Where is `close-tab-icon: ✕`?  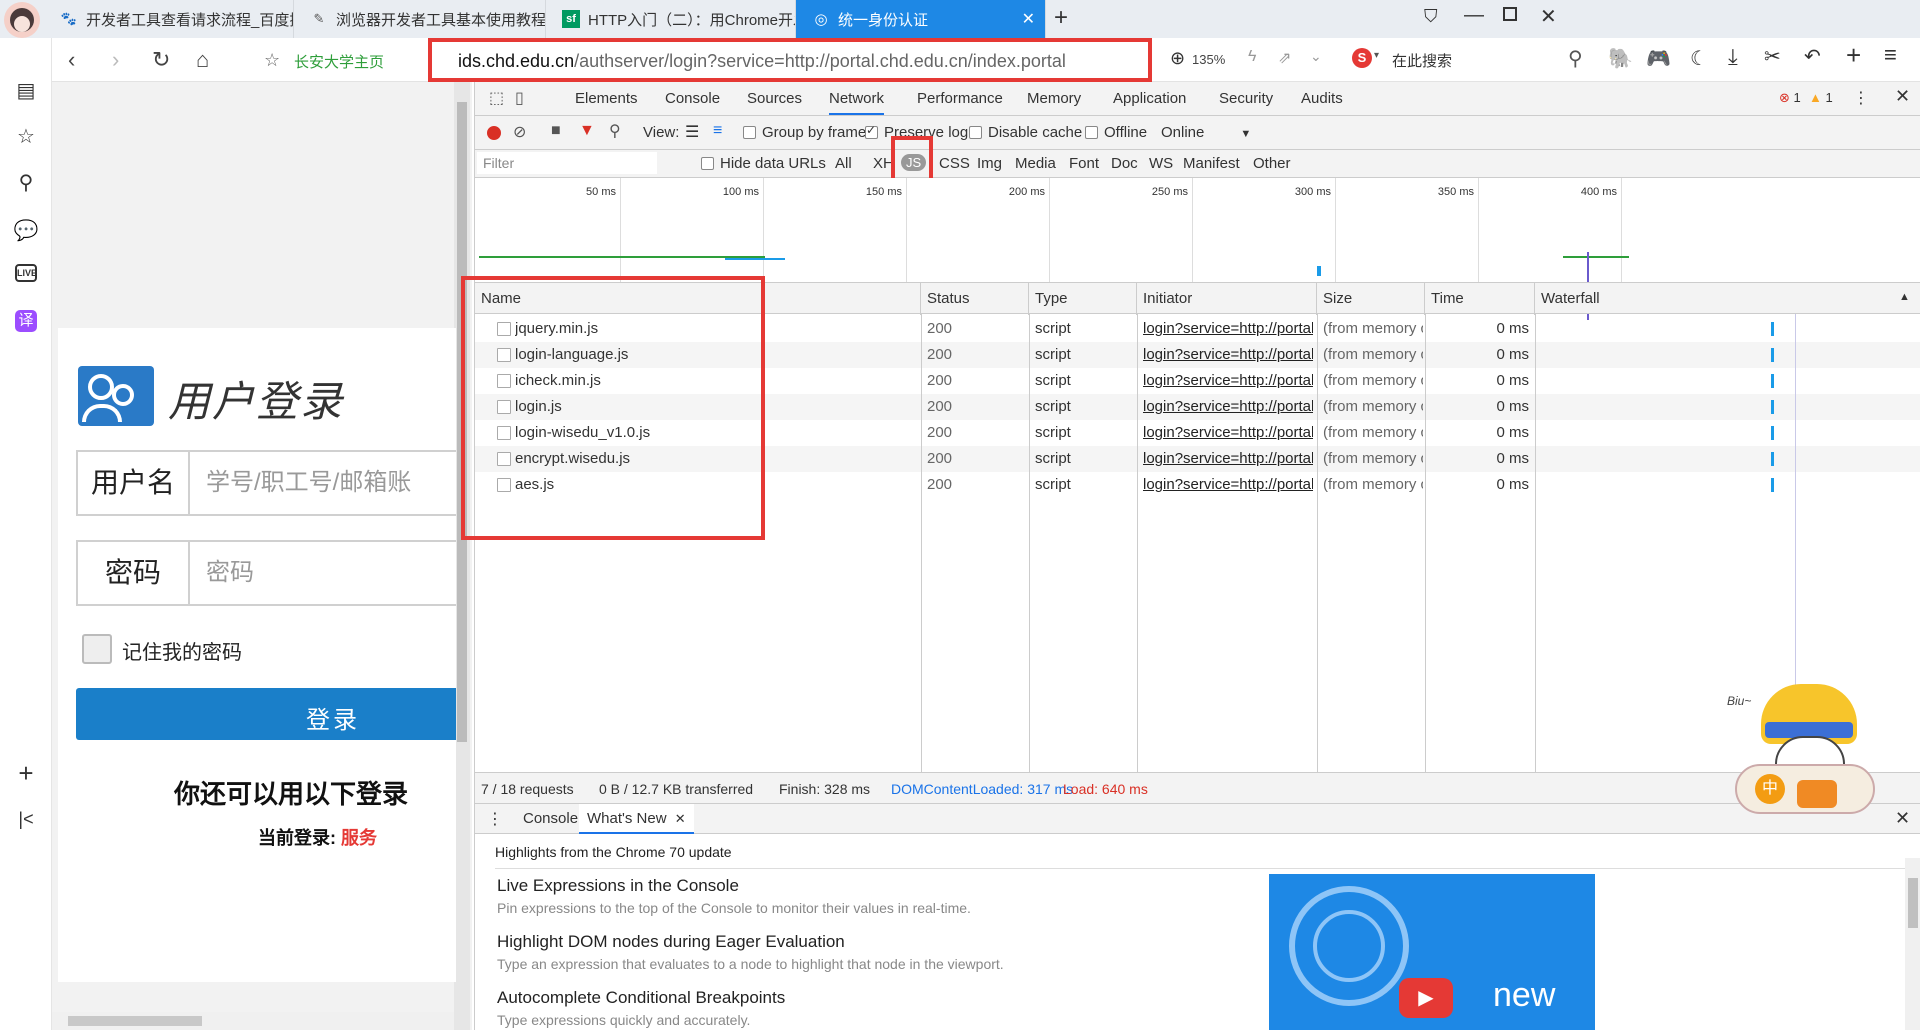
close-tab-icon: ✕ is located at coordinates (1028, 19).